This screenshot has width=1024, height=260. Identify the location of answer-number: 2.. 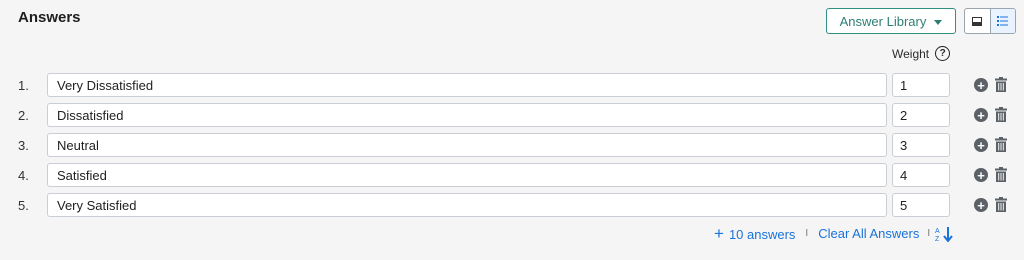
(23, 115).